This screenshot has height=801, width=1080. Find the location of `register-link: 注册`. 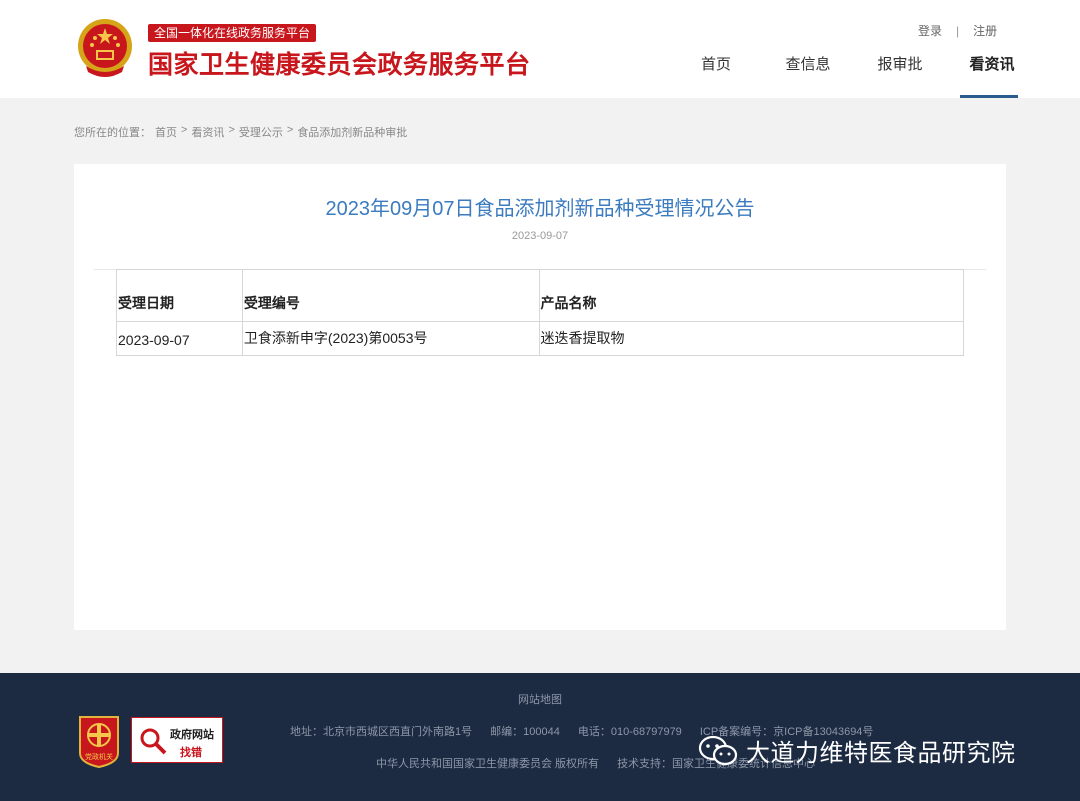

register-link: 注册 is located at coordinates (985, 30).